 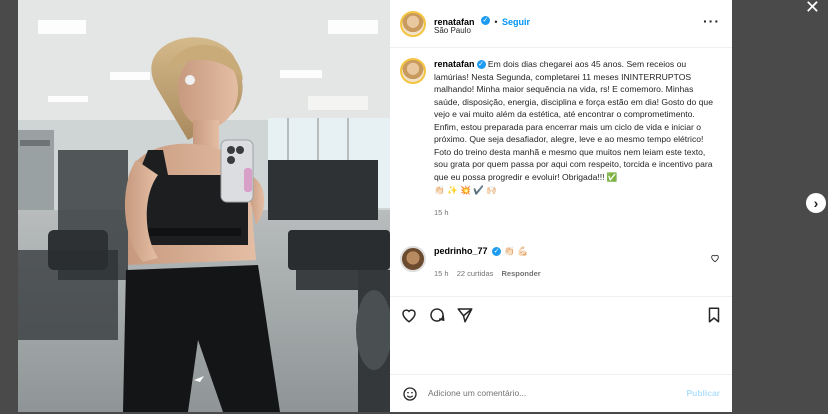 What do you see at coordinates (441, 273) in the screenshot?
I see `comment-time: 15 h` at bounding box center [441, 273].